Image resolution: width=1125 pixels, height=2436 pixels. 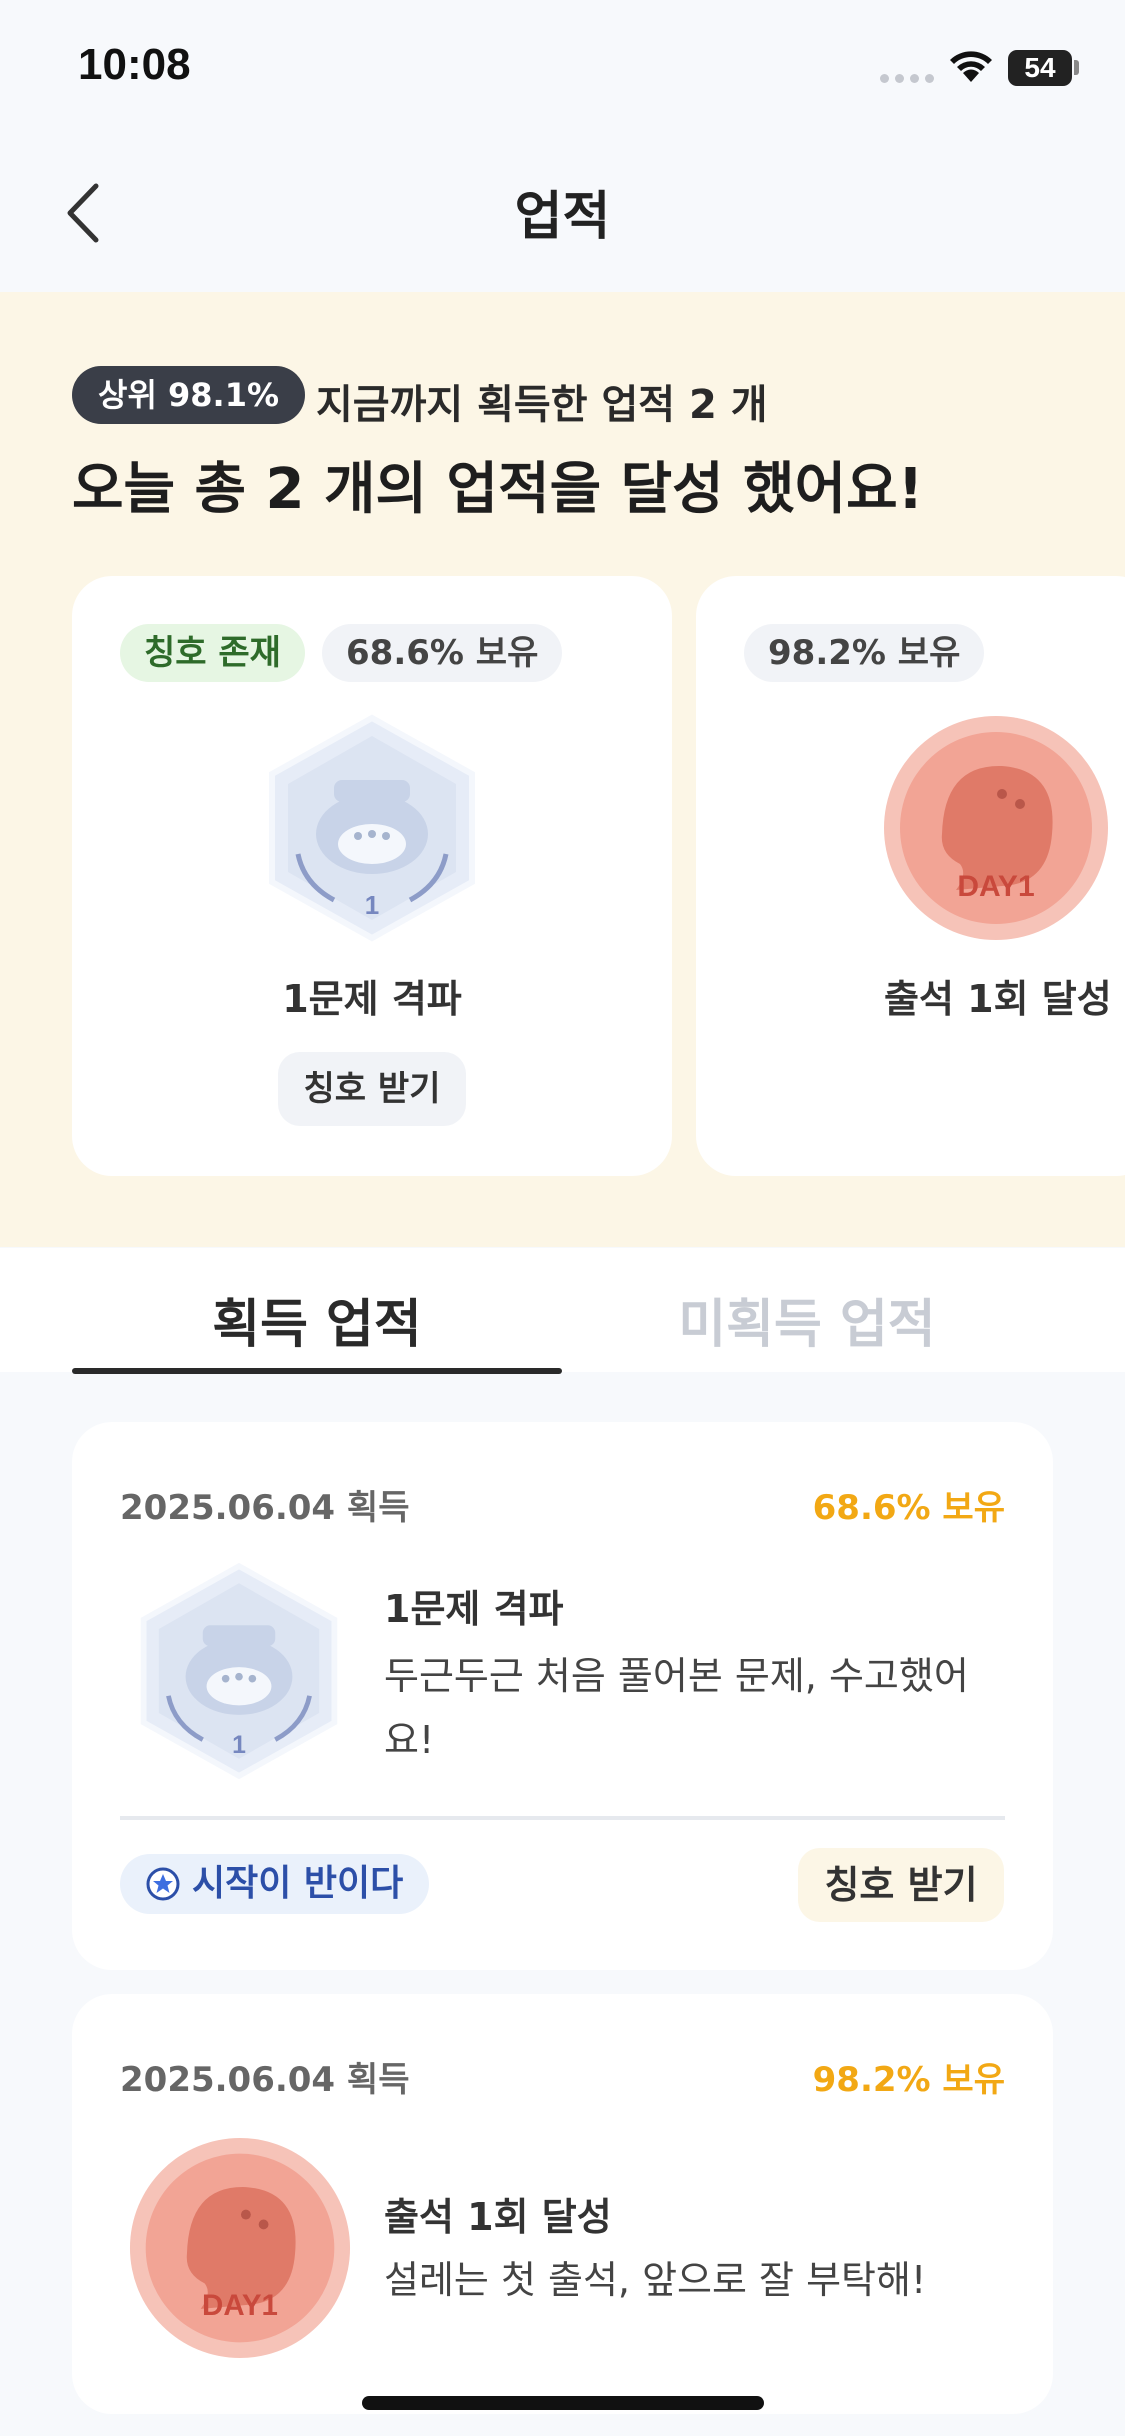 What do you see at coordinates (189, 395) in the screenshot?
I see `rank-badge: 상위 98.1%` at bounding box center [189, 395].